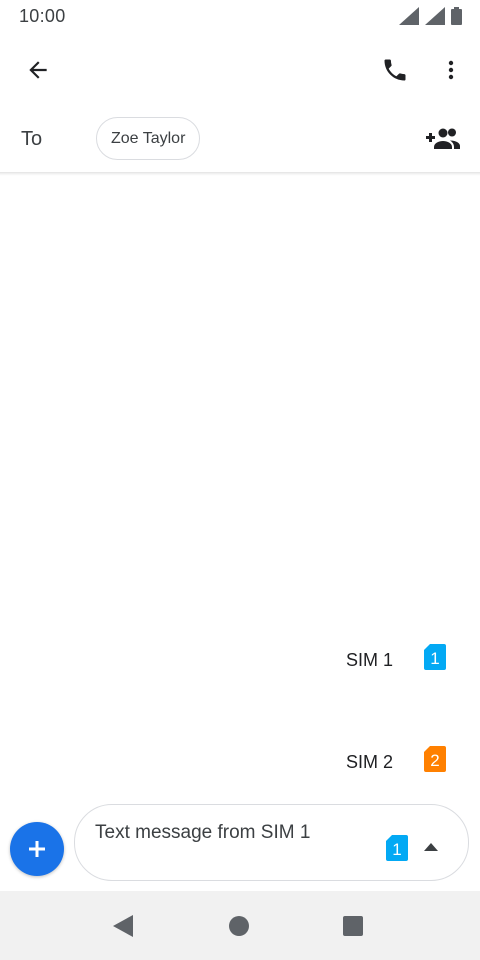 The image size is (480, 960). What do you see at coordinates (148, 138) in the screenshot?
I see `recipient-chip: Zoe Taylor` at bounding box center [148, 138].